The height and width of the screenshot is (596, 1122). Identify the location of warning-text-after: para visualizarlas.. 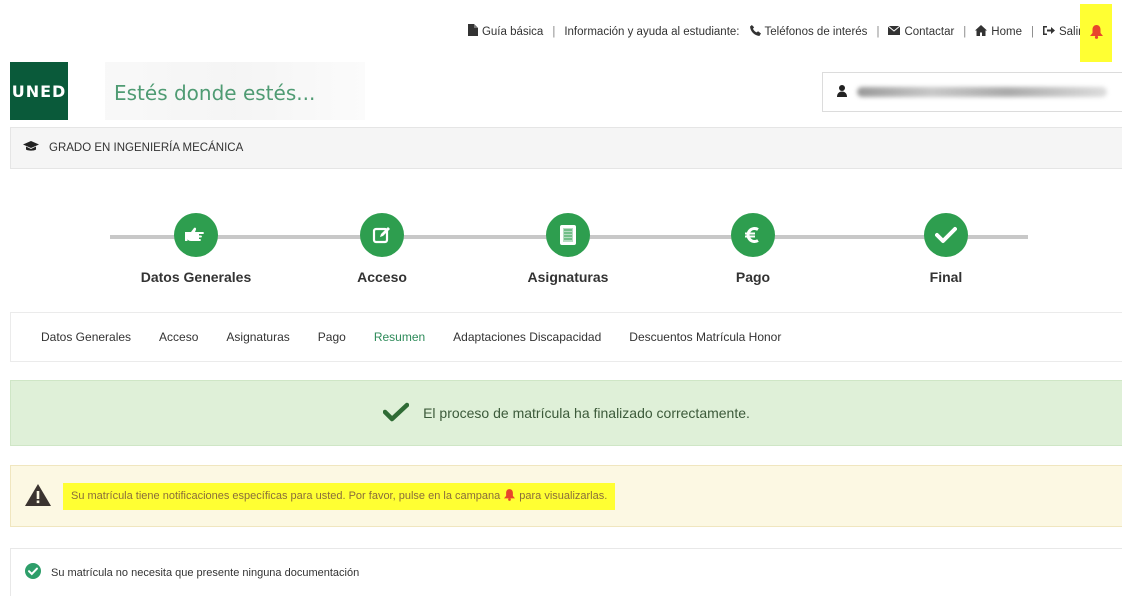
(563, 496).